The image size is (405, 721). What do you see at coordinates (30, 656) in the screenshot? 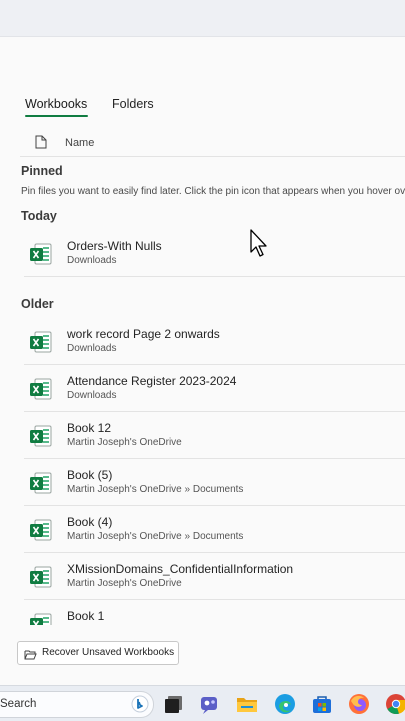
I see `folder-open-icon` at bounding box center [30, 656].